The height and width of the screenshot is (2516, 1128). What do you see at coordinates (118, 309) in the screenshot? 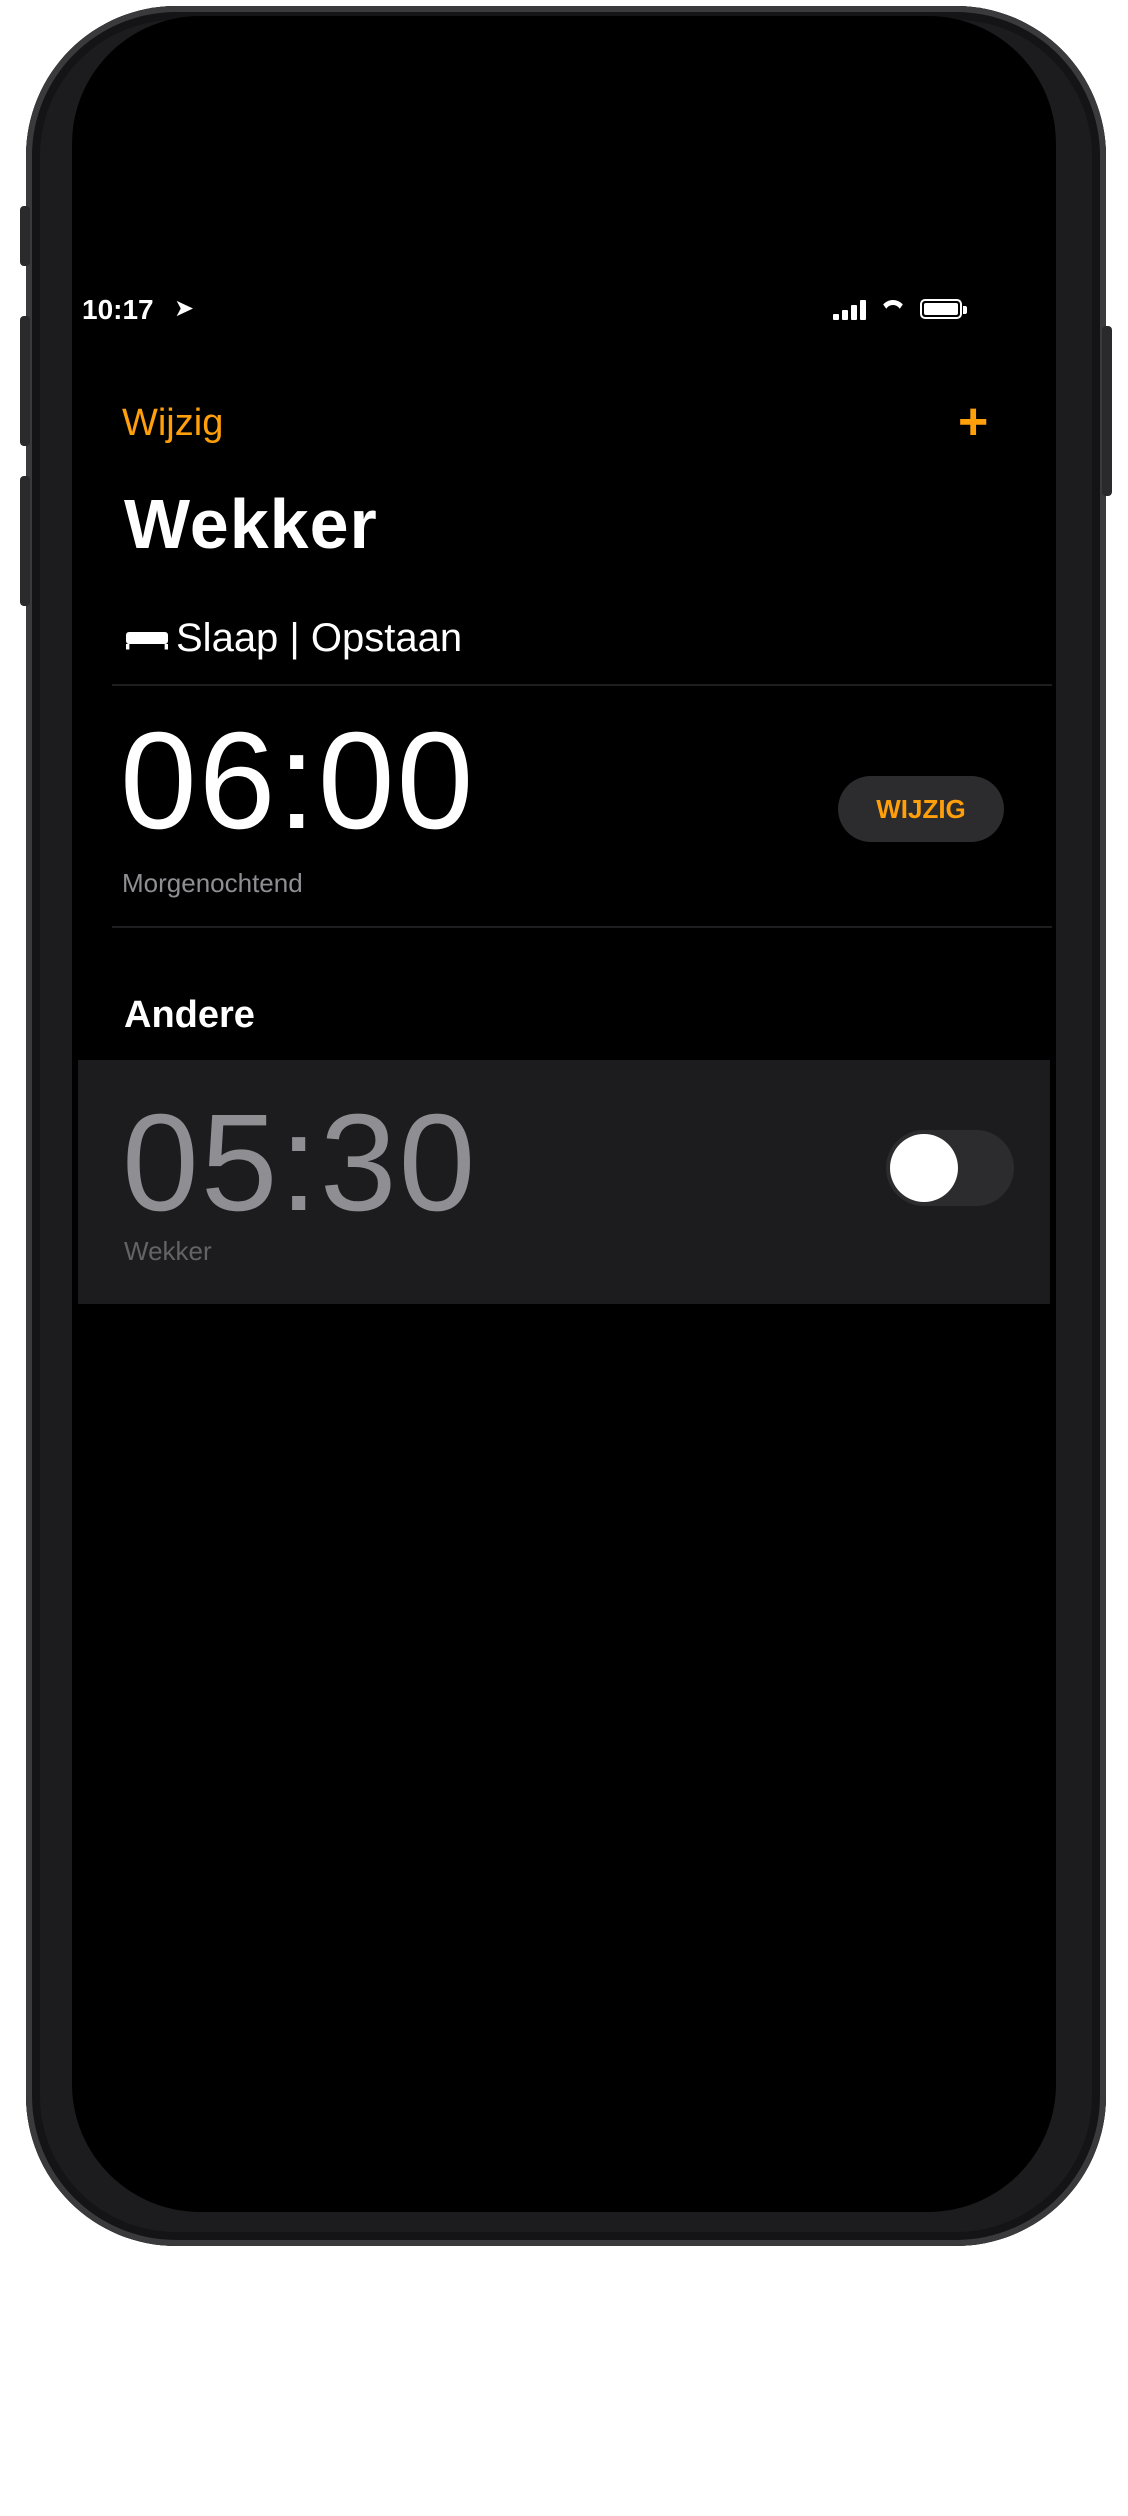
I see `status-time: 10:17` at bounding box center [118, 309].